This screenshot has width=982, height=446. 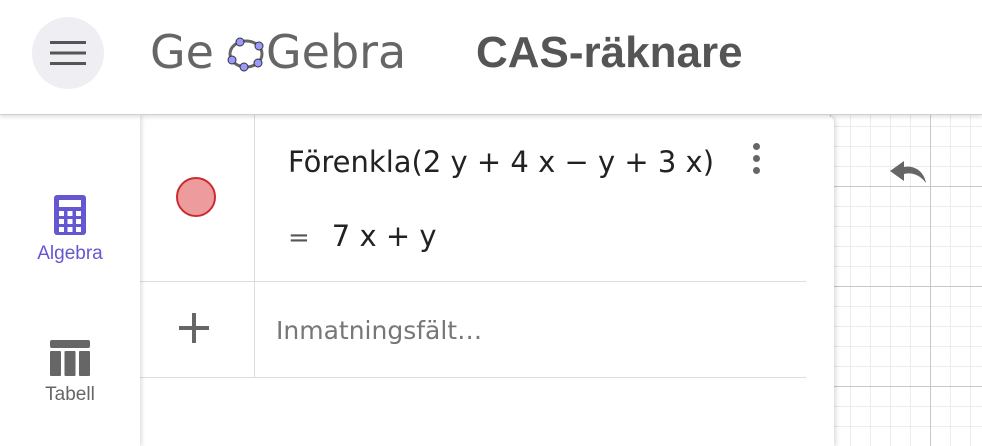 I want to click on more-options-button, so click(x=756, y=163).